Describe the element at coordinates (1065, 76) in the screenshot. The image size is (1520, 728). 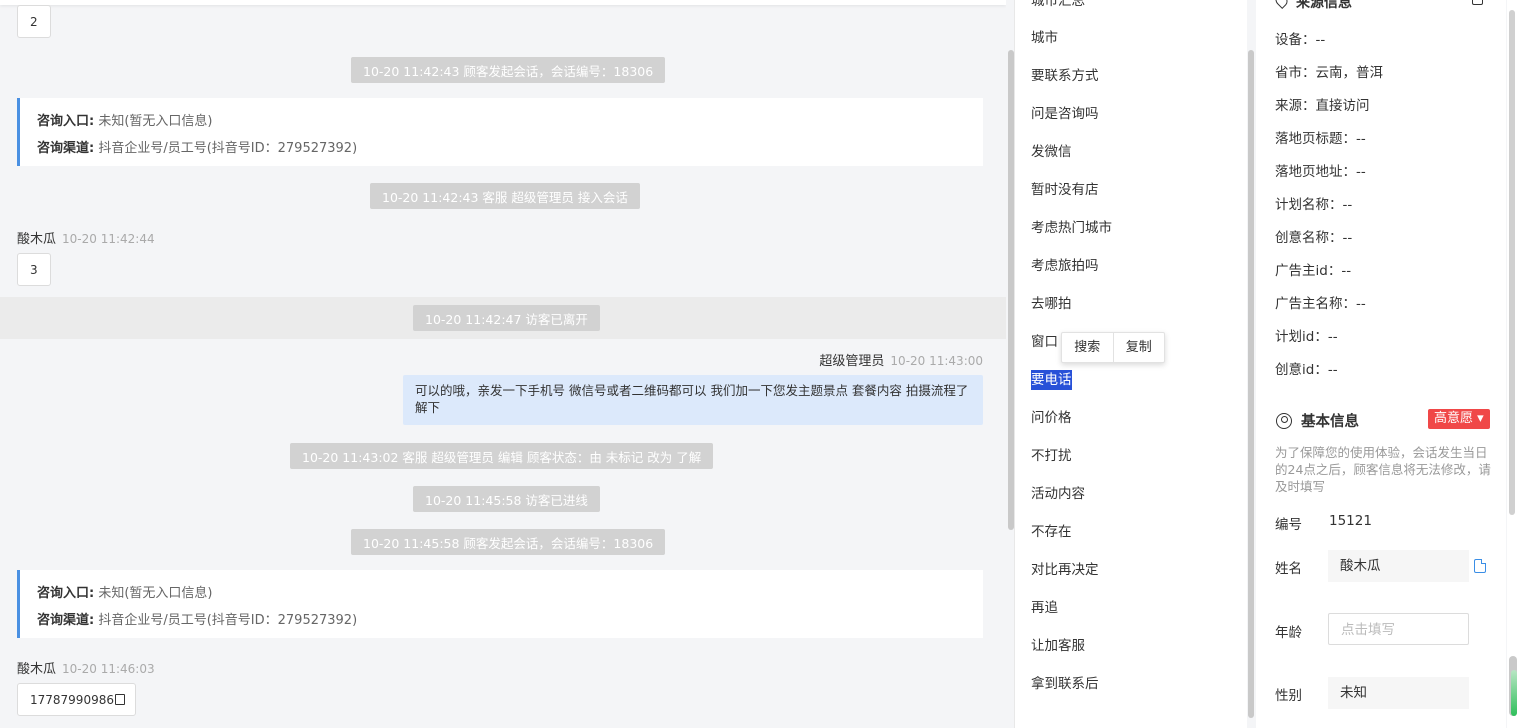
I see `tag-item: 要联系方式` at that location.